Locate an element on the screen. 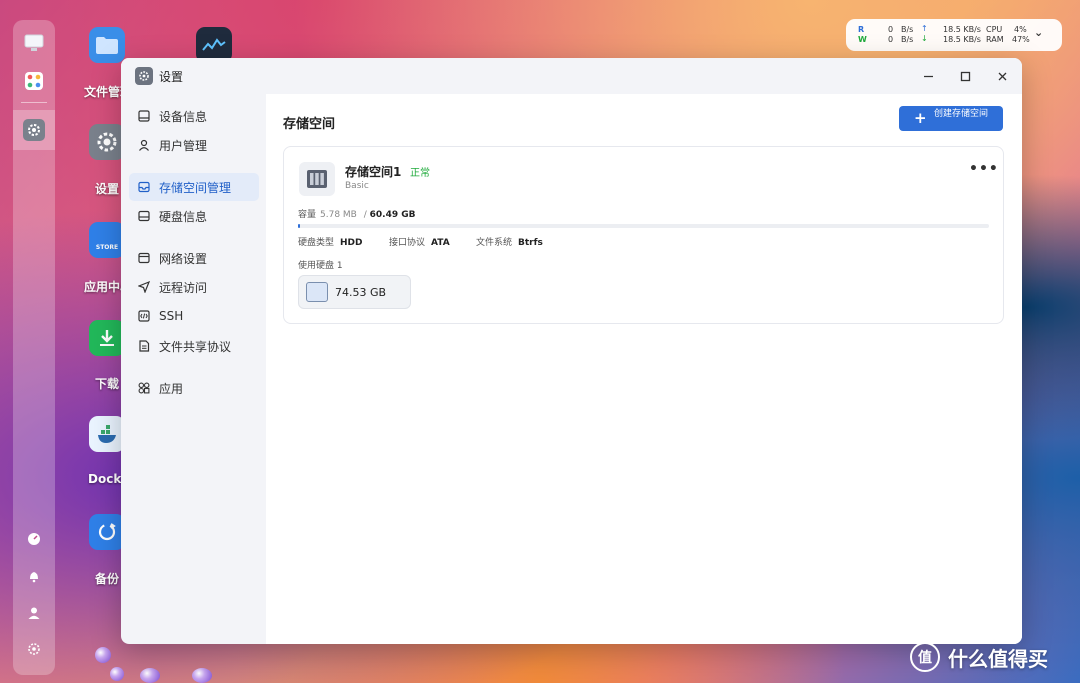 This screenshot has height=683, width=1080. pool-status-badge: 正常 is located at coordinates (420, 173).